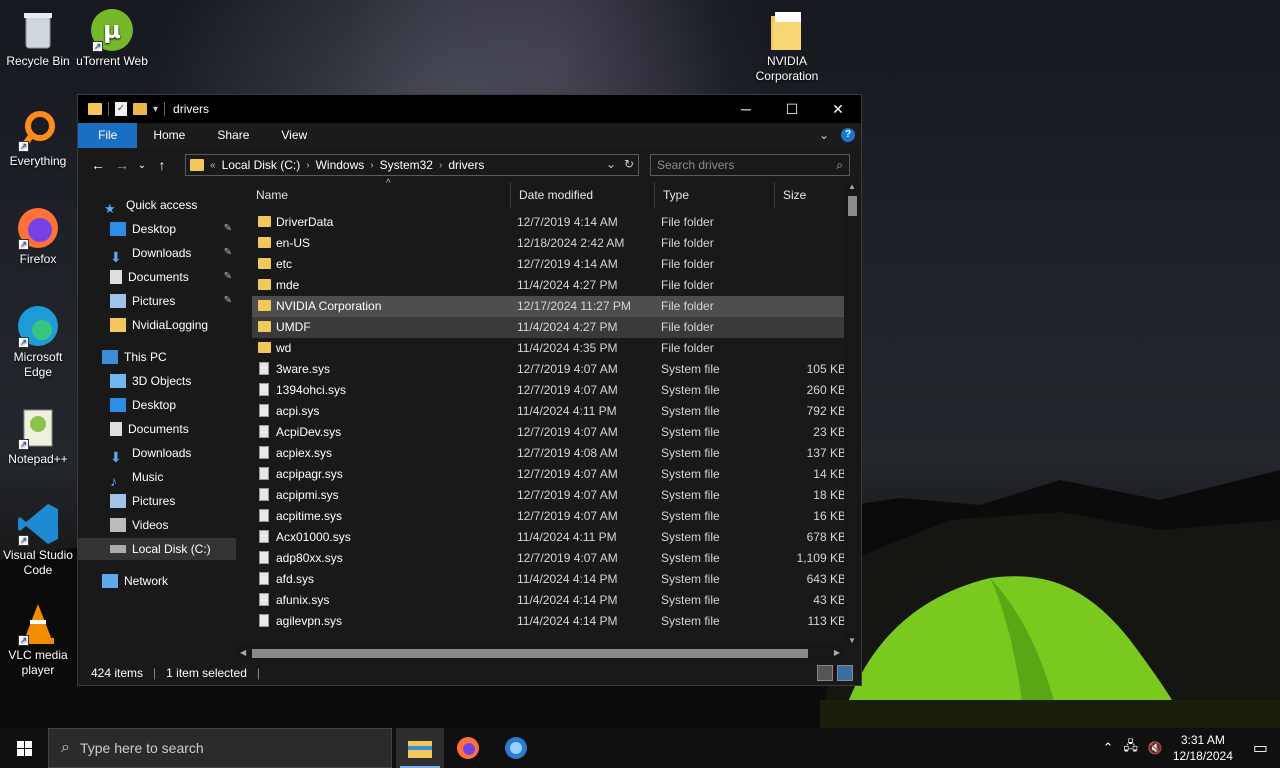 Image resolution: width=1280 pixels, height=768 pixels. What do you see at coordinates (24, 748) in the screenshot?
I see `start-button` at bounding box center [24, 748].